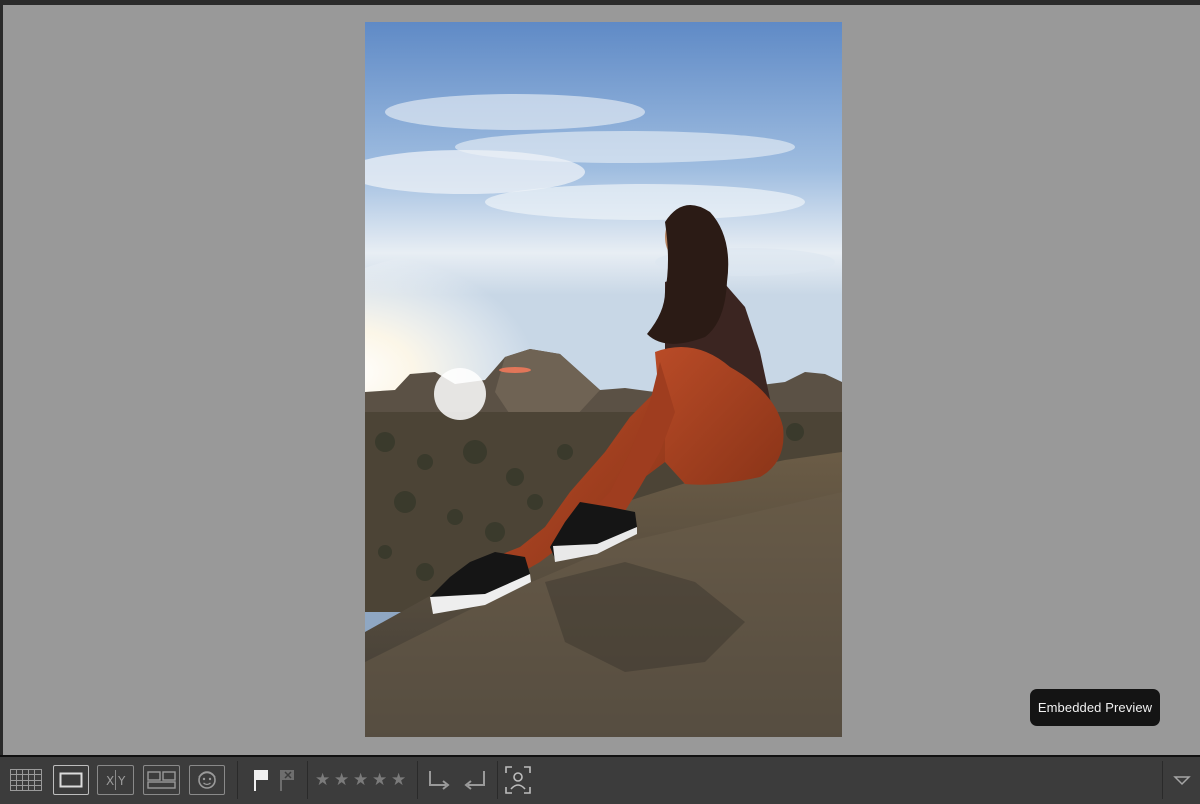 This screenshot has width=1200, height=804. Describe the element at coordinates (379, 780) in the screenshot. I see `star-4-icon: ★` at that location.